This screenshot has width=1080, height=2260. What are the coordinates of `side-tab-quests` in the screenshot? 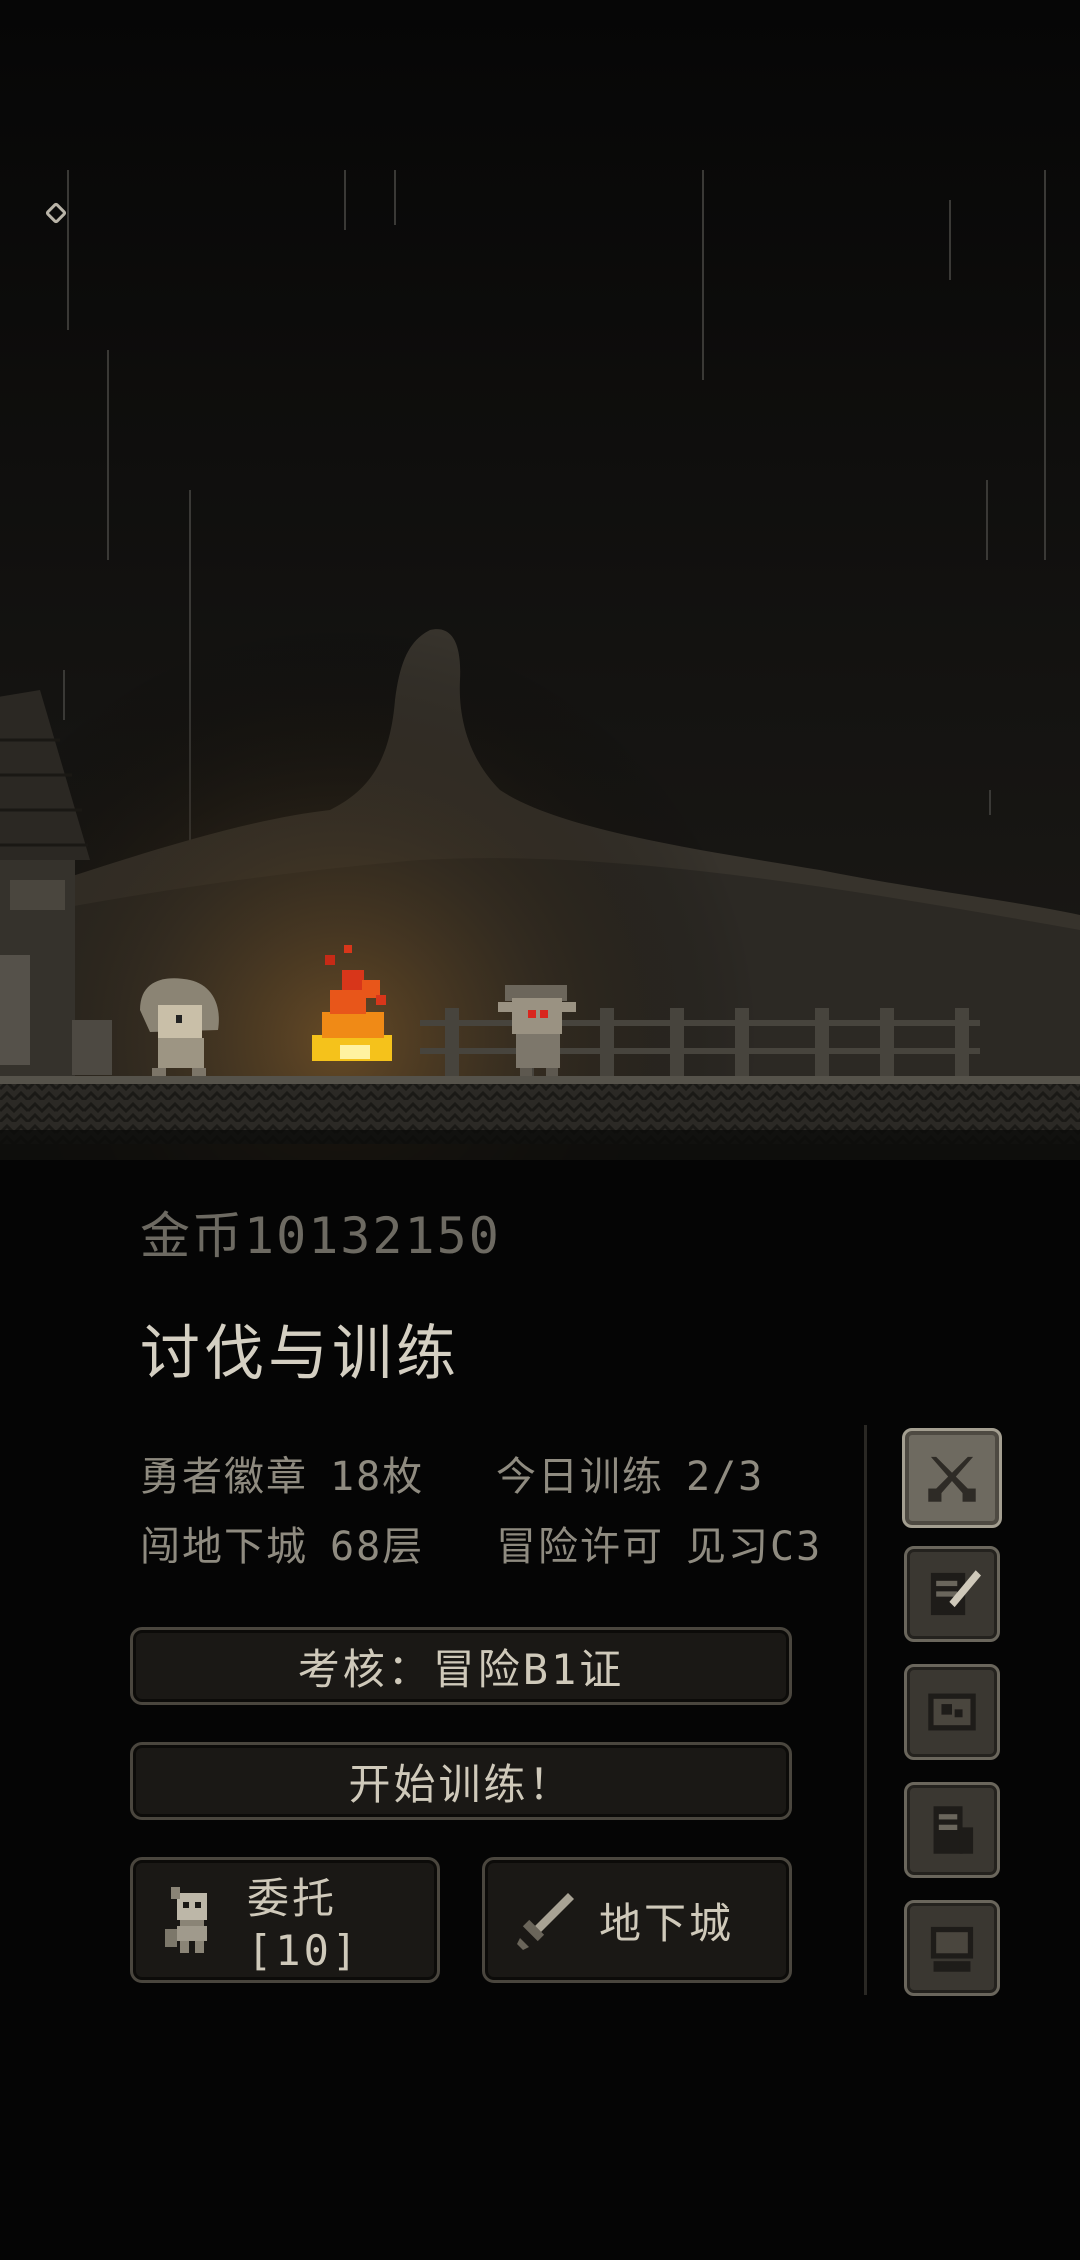 It's located at (952, 1594).